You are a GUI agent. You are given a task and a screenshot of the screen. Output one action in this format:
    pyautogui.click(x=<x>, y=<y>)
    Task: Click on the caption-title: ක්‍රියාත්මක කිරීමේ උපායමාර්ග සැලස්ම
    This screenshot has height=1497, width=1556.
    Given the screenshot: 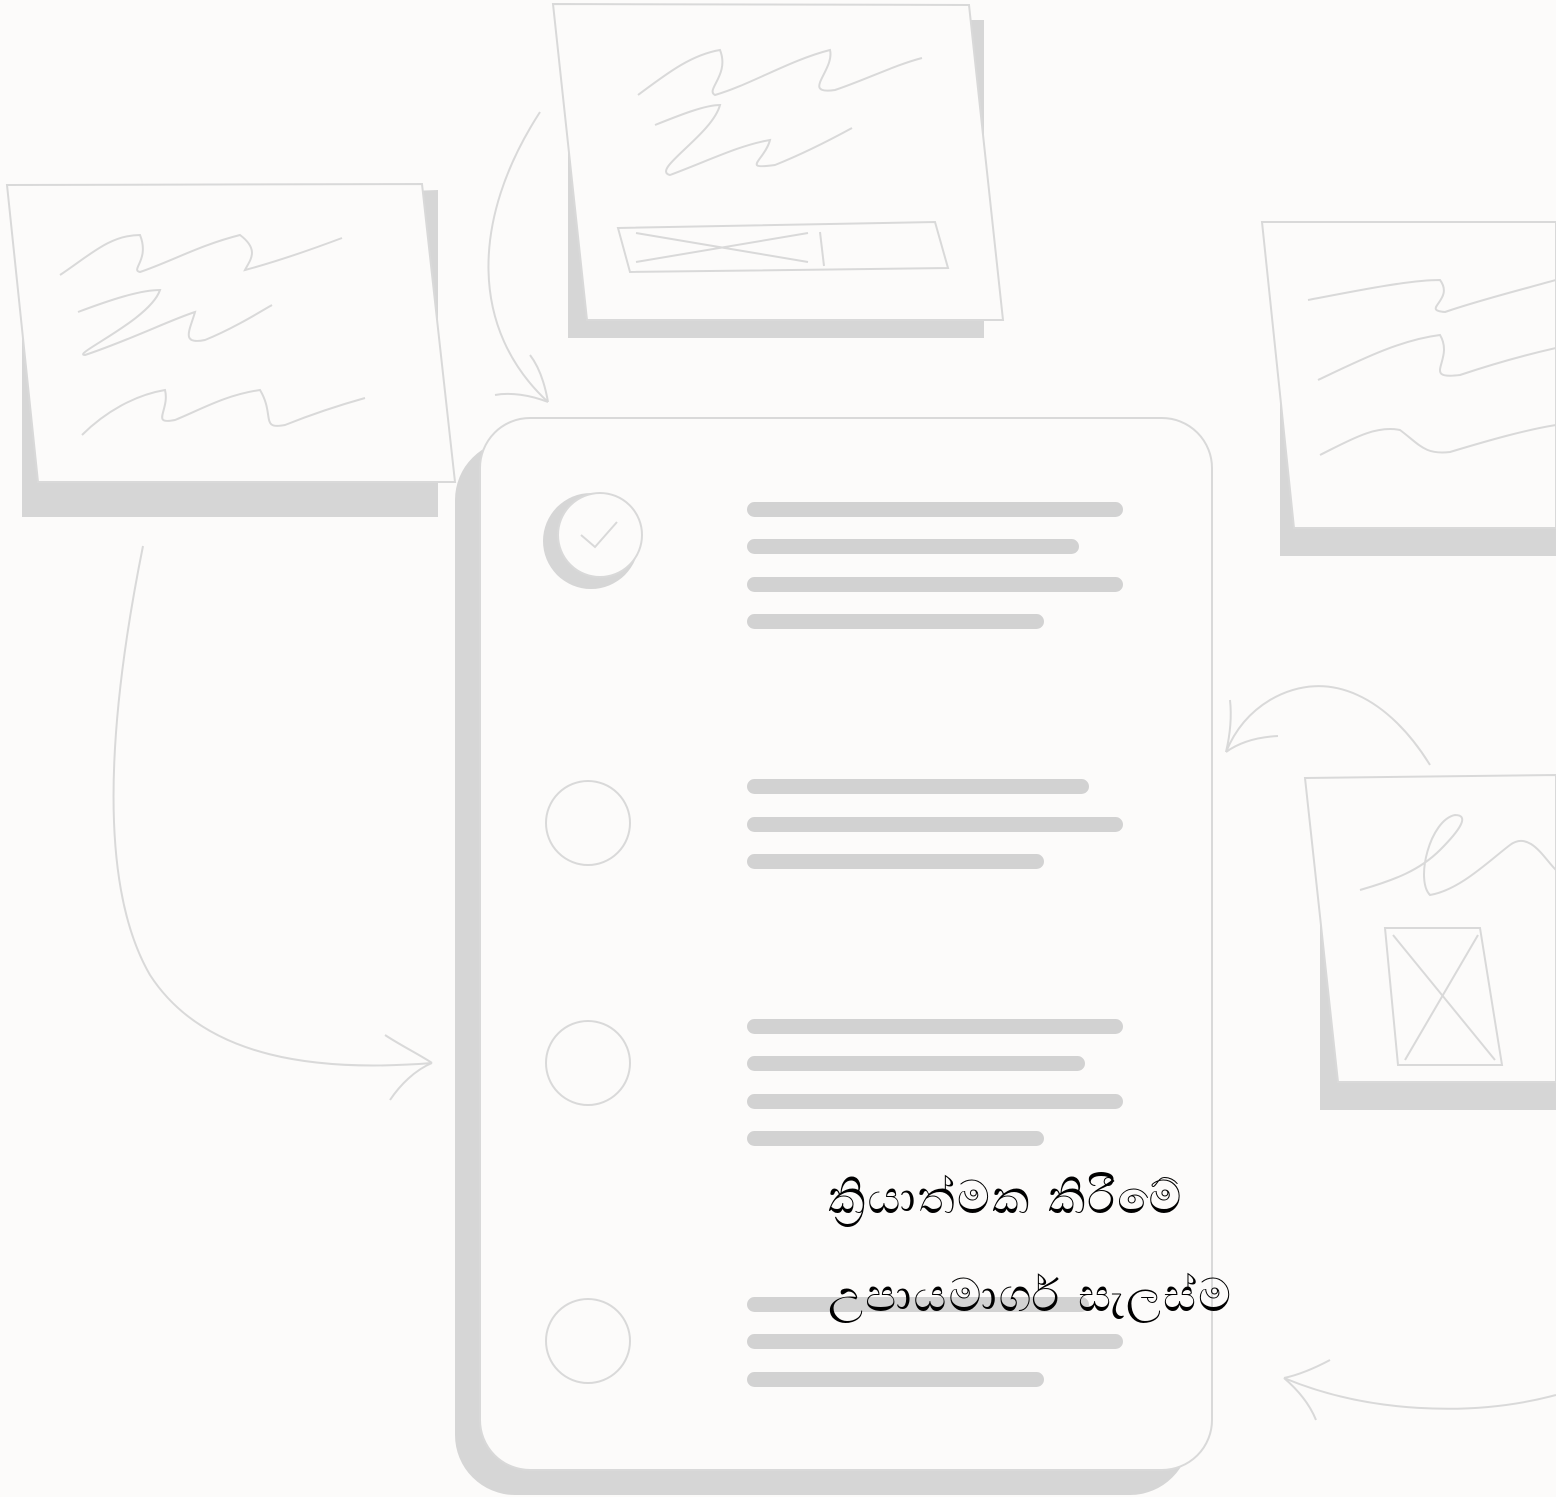 What is the action you would take?
    pyautogui.click(x=1030, y=1246)
    